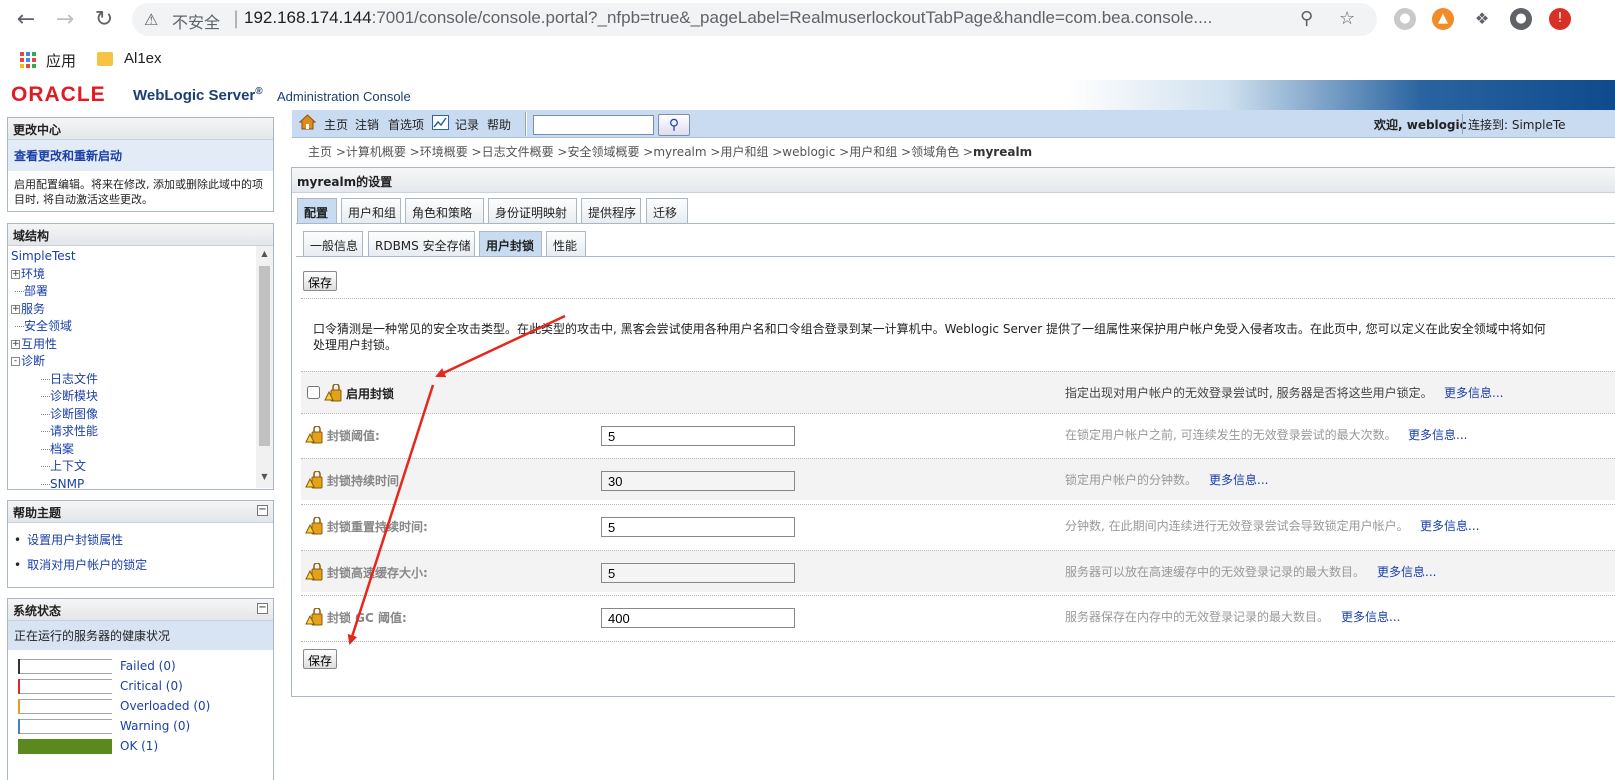  What do you see at coordinates (1347, 18) in the screenshot?
I see `star-icon: ☆` at bounding box center [1347, 18].